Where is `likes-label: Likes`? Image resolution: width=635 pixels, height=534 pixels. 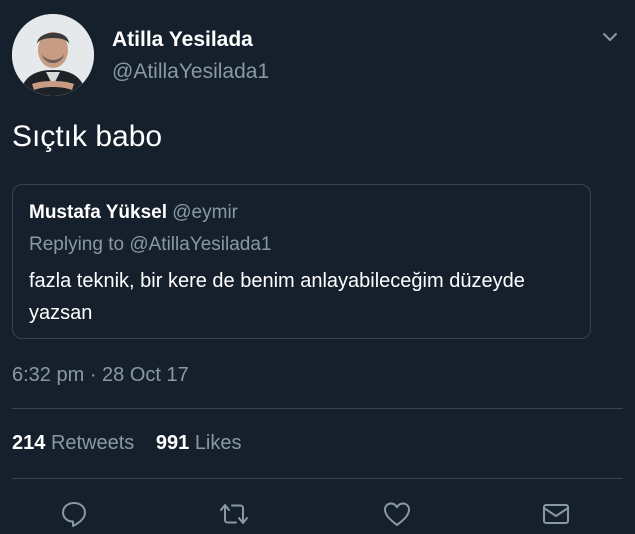
likes-label: Likes is located at coordinates (218, 443).